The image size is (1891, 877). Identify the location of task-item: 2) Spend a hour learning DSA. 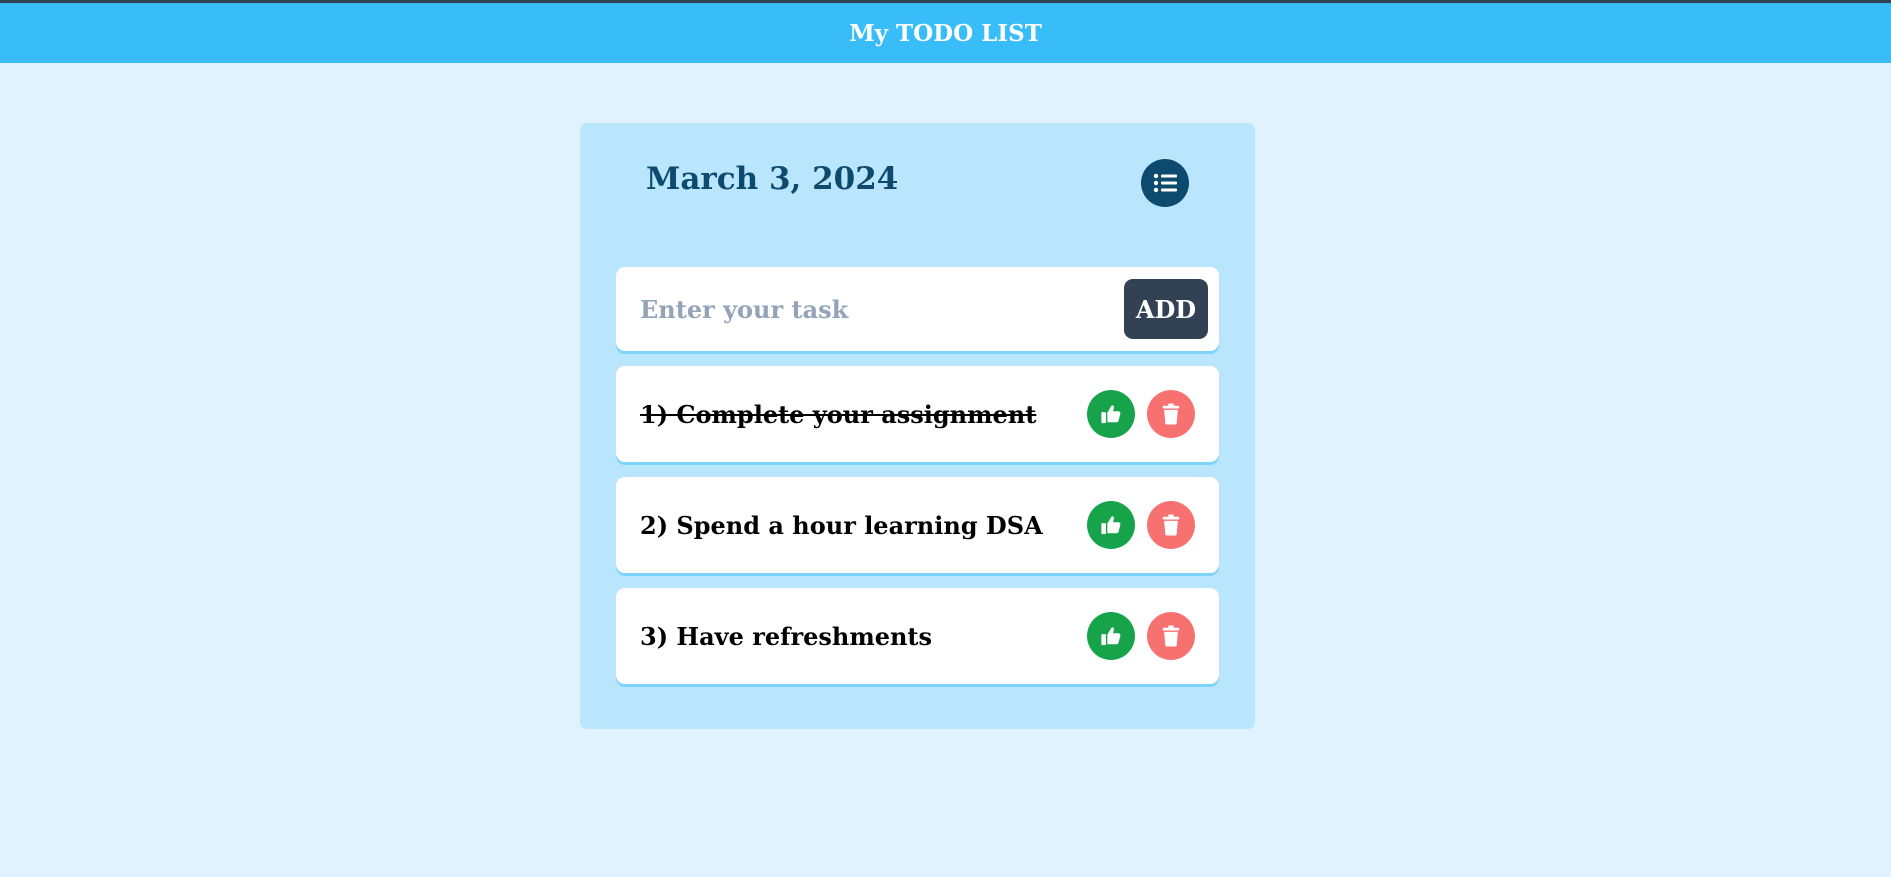
(917, 525).